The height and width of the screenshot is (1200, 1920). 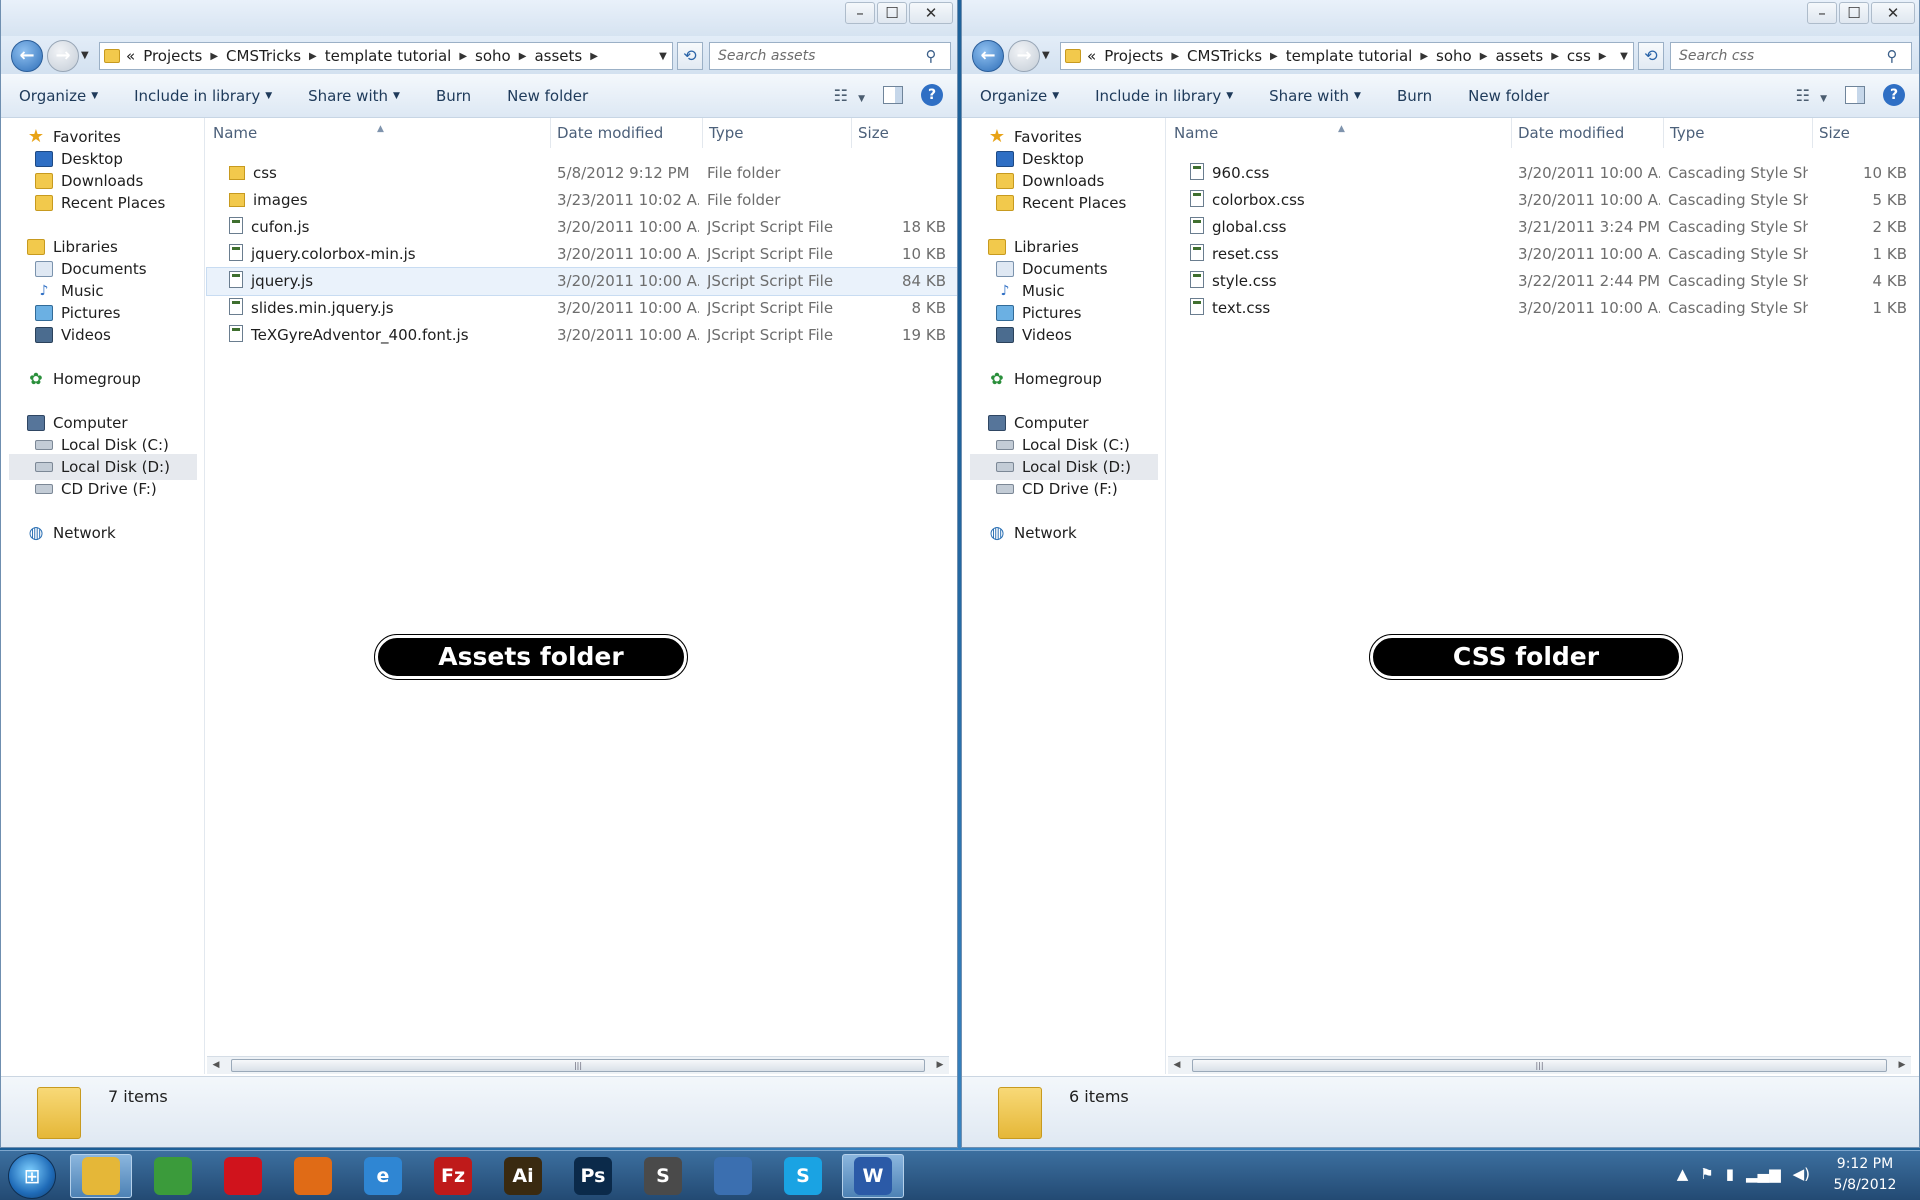 I want to click on close-button: ✕, so click(x=931, y=13).